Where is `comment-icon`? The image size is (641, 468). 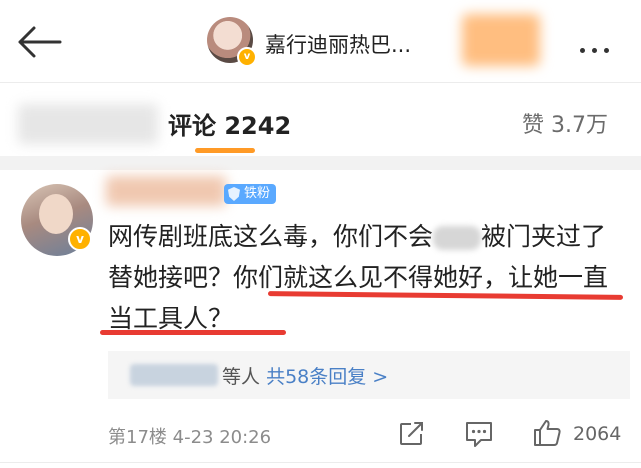 comment-icon is located at coordinates (479, 434).